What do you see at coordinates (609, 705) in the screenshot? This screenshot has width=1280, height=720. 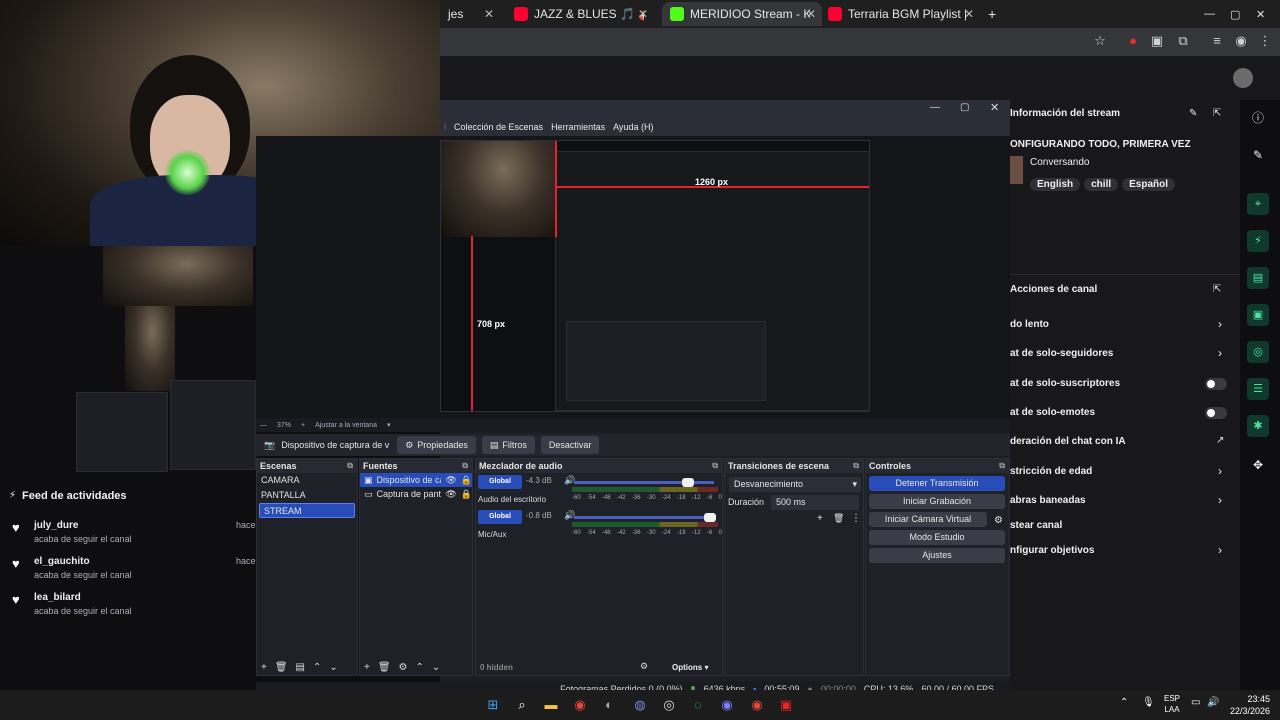 I see `steam-icon: ◐` at bounding box center [609, 705].